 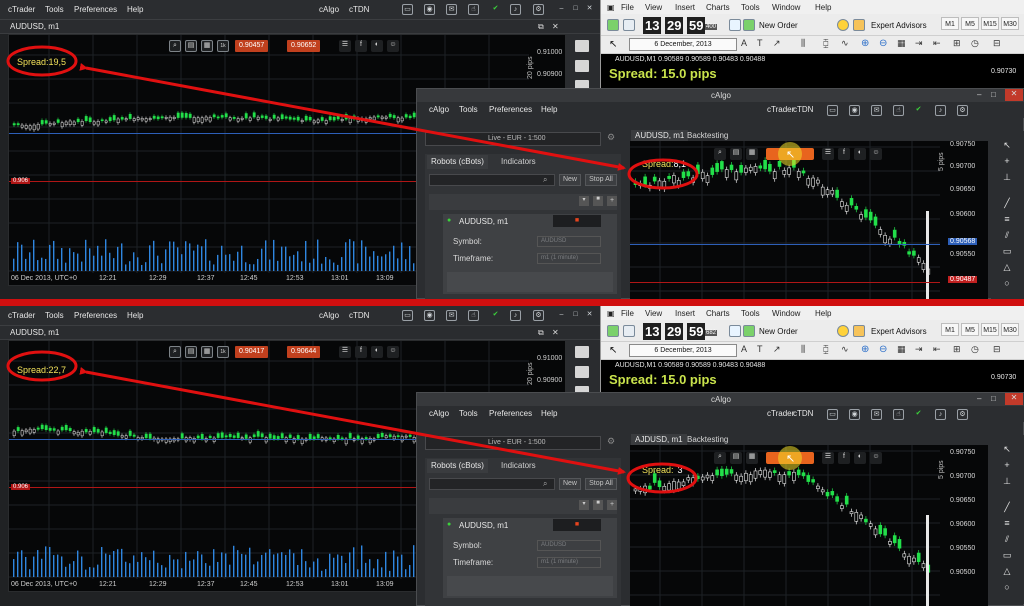 I want to click on calgo-menu-help: Help, so click(x=549, y=109).